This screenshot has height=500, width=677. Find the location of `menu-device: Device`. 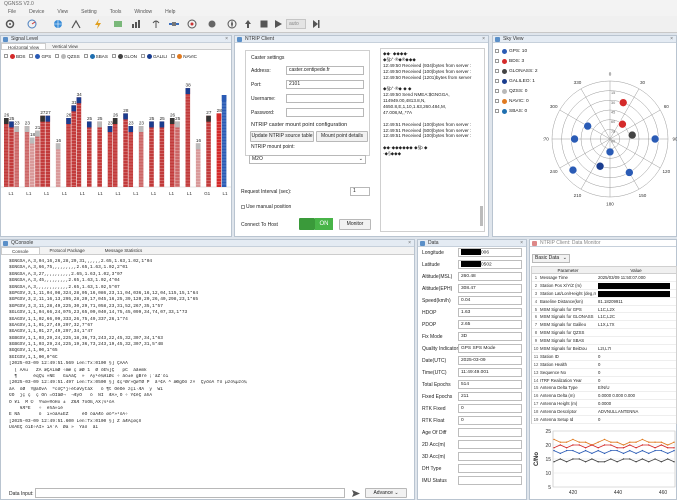

menu-device: Device is located at coordinates (36, 12).